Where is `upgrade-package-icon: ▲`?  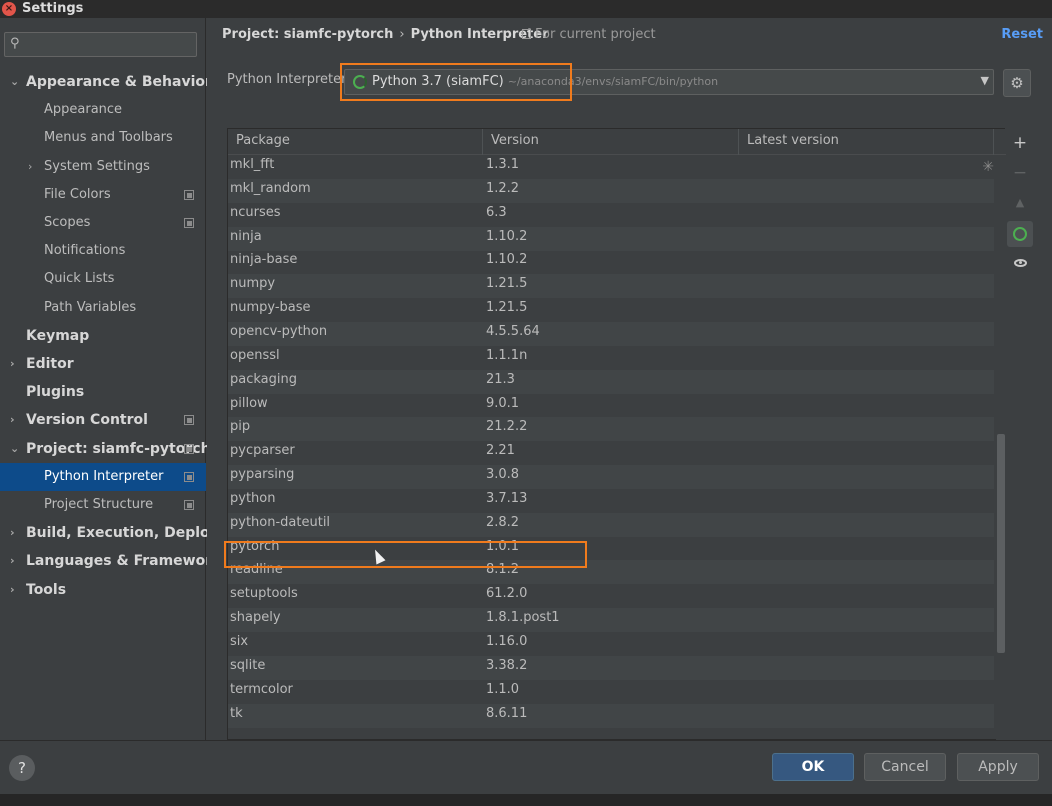 upgrade-package-icon: ▲ is located at coordinates (1020, 203).